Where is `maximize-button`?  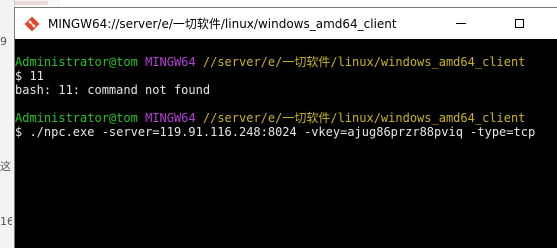
maximize-button is located at coordinates (519, 23).